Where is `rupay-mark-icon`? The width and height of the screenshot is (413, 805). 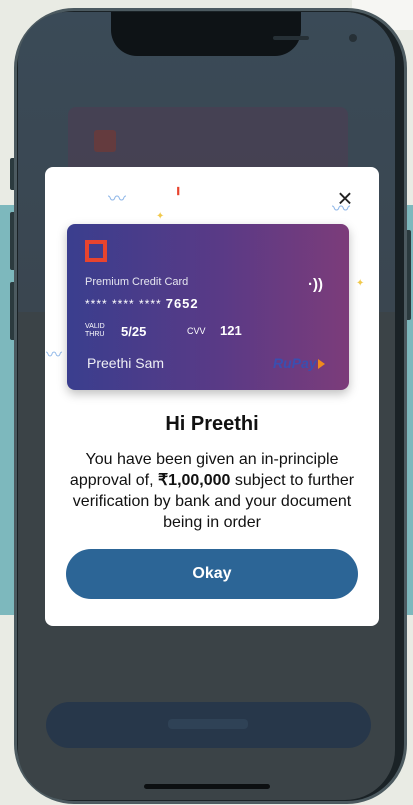
rupay-mark-icon is located at coordinates (321, 364).